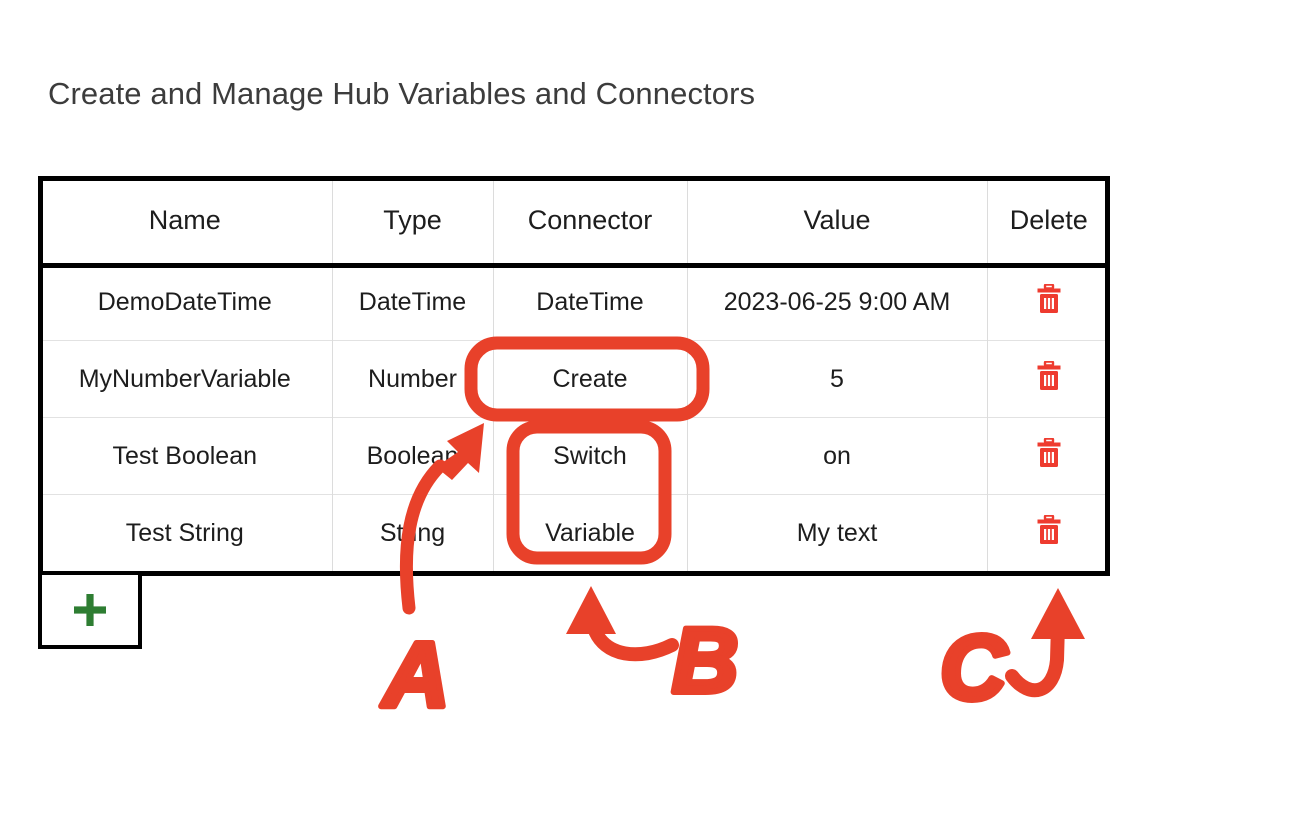  I want to click on table-border-left, so click(40, 376).